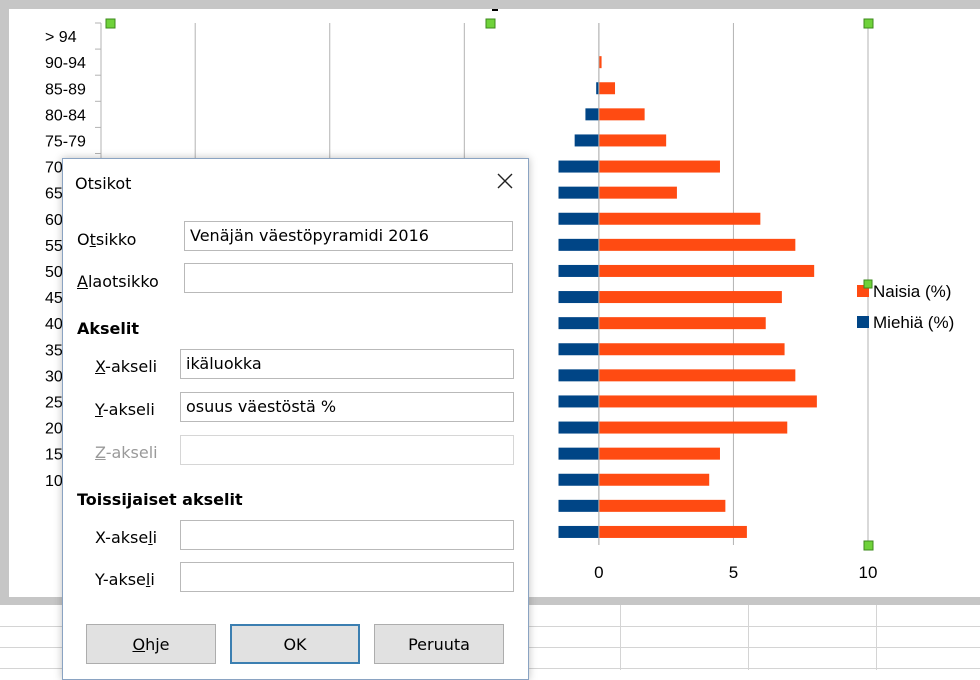  I want to click on secondary-axes-heading: Toissijaiset akselit, so click(160, 499).